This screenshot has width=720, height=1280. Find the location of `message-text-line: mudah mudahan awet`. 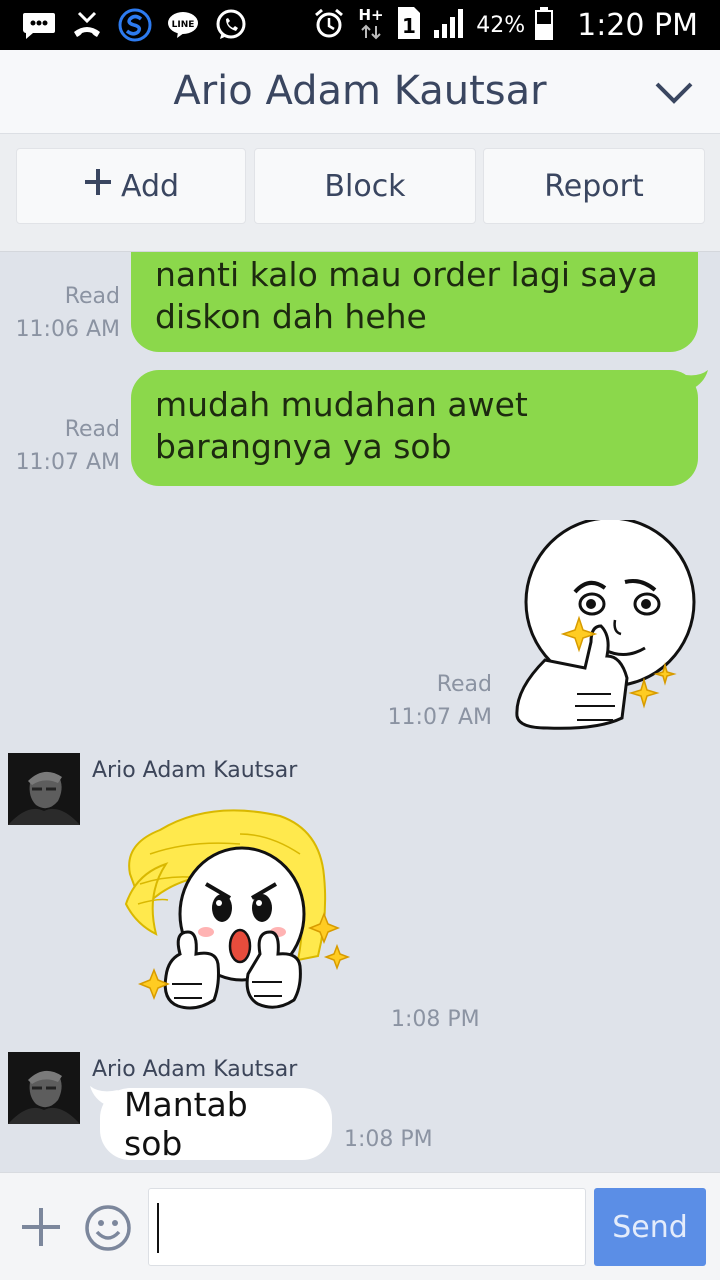

message-text-line: mudah mudahan awet is located at coordinates (341, 404).